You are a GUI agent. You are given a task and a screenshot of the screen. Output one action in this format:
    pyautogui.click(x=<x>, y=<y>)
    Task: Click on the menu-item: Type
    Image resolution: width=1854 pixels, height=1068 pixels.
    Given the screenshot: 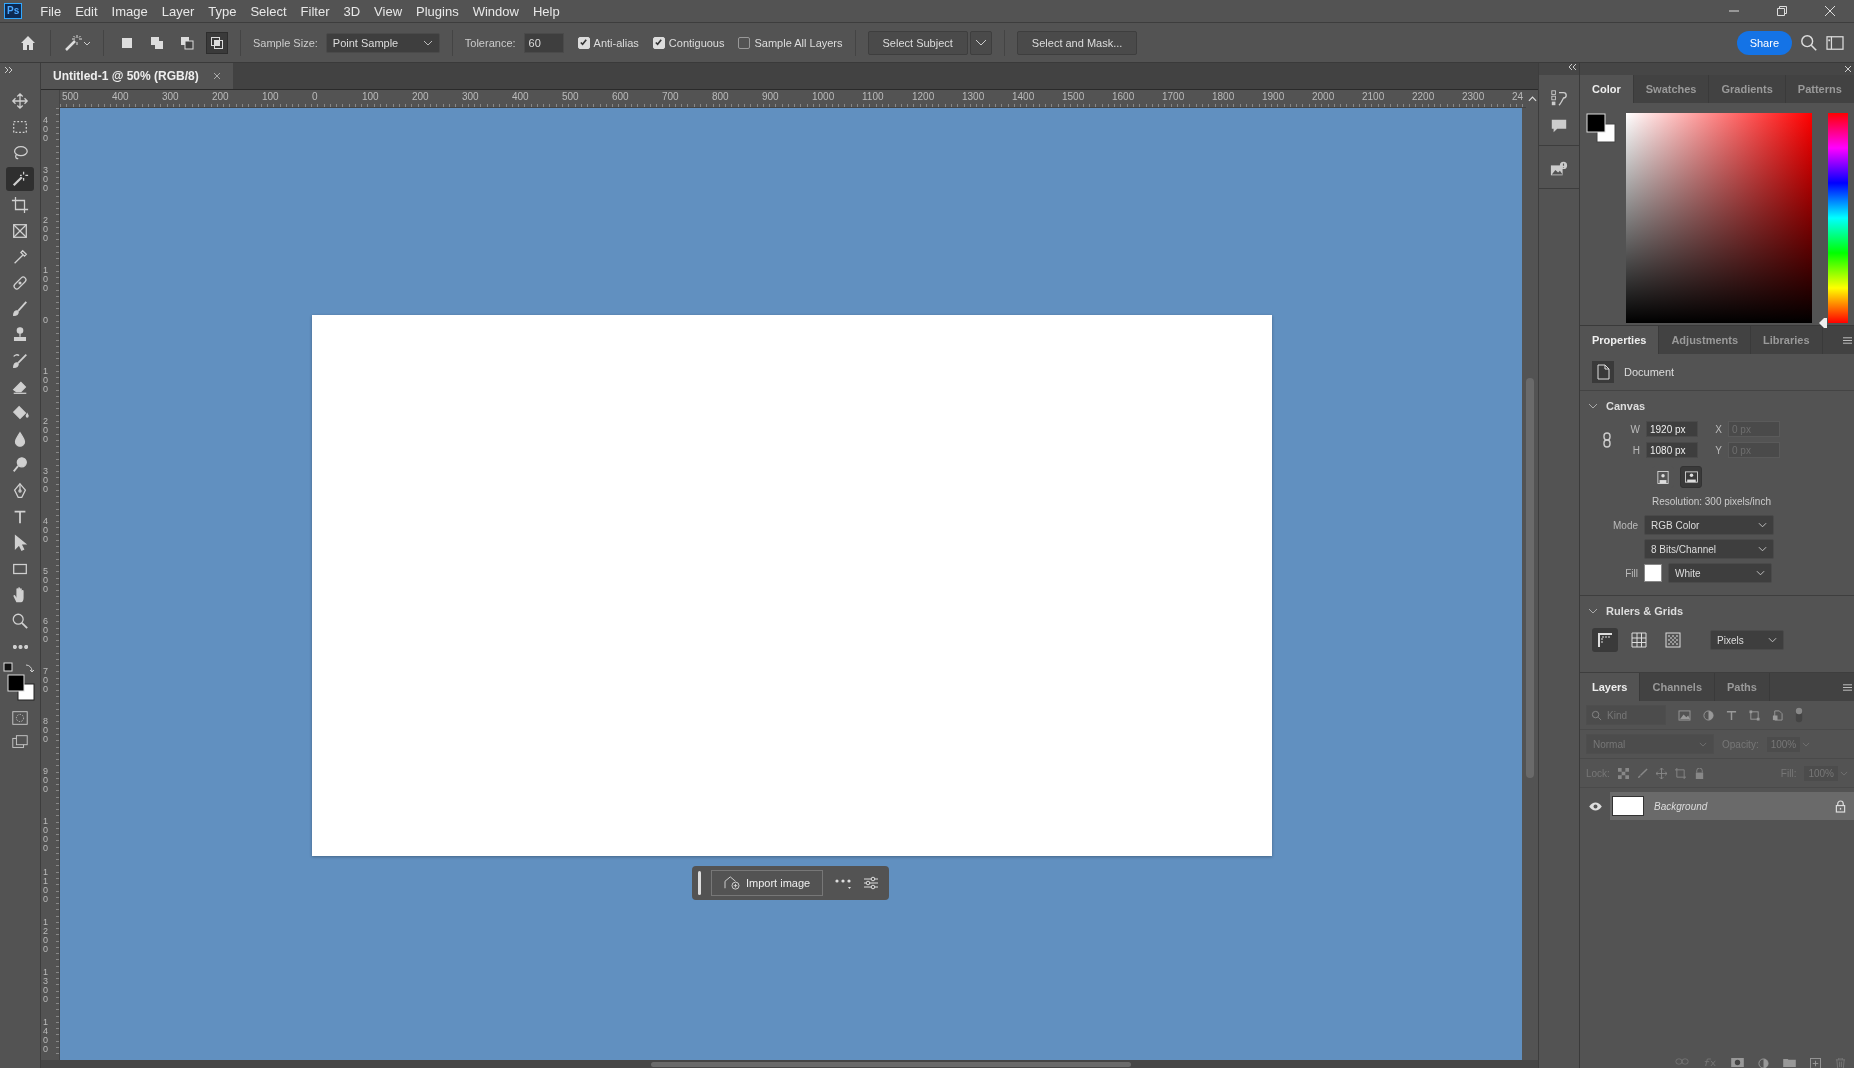 What is the action you would take?
    pyautogui.click(x=222, y=11)
    